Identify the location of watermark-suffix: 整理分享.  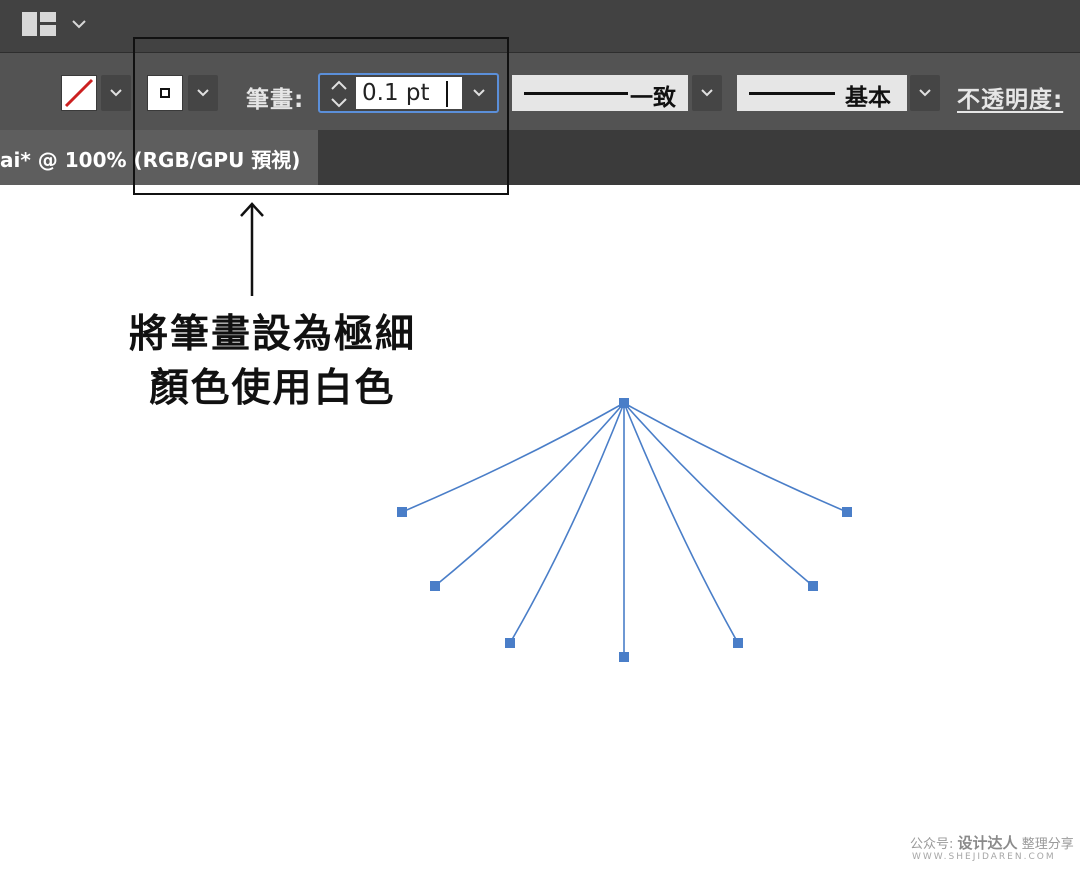
(1047, 844).